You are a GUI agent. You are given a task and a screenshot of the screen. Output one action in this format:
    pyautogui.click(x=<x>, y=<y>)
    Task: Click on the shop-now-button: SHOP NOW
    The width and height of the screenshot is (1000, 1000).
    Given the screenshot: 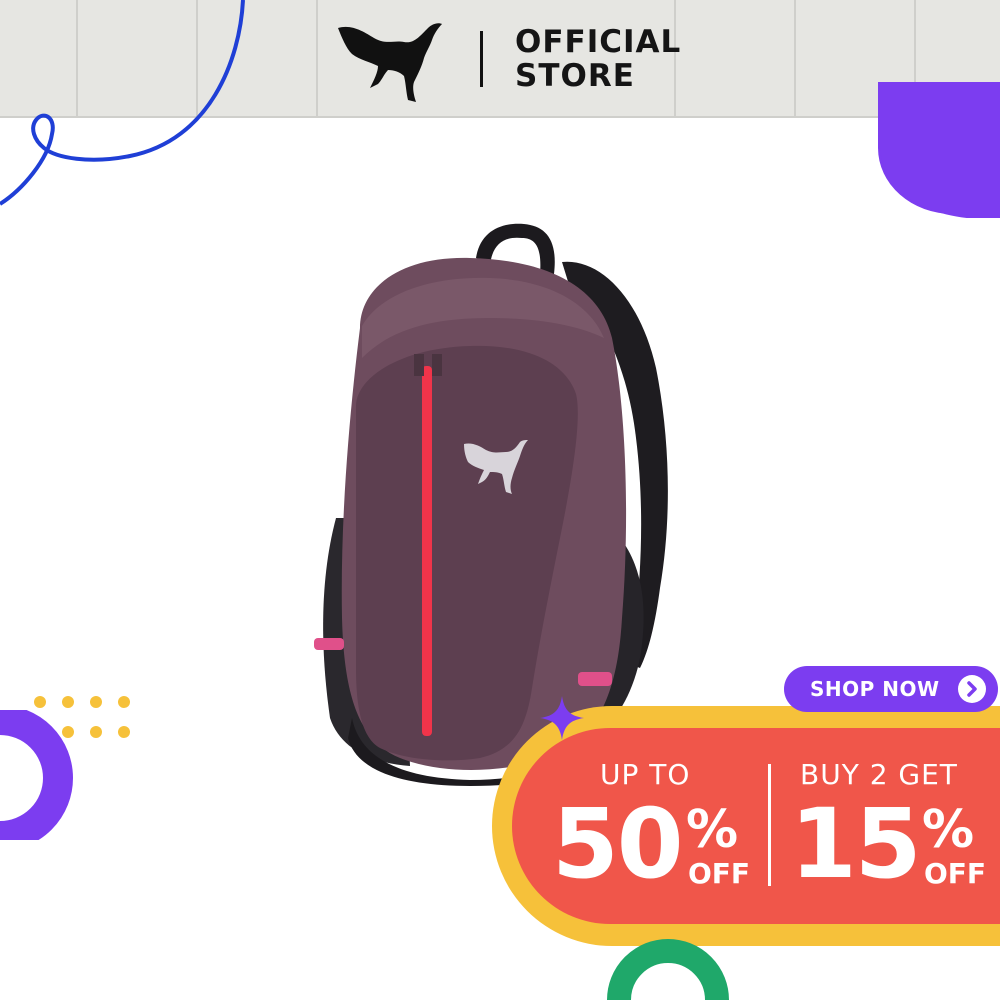 What is the action you would take?
    pyautogui.click(x=891, y=689)
    